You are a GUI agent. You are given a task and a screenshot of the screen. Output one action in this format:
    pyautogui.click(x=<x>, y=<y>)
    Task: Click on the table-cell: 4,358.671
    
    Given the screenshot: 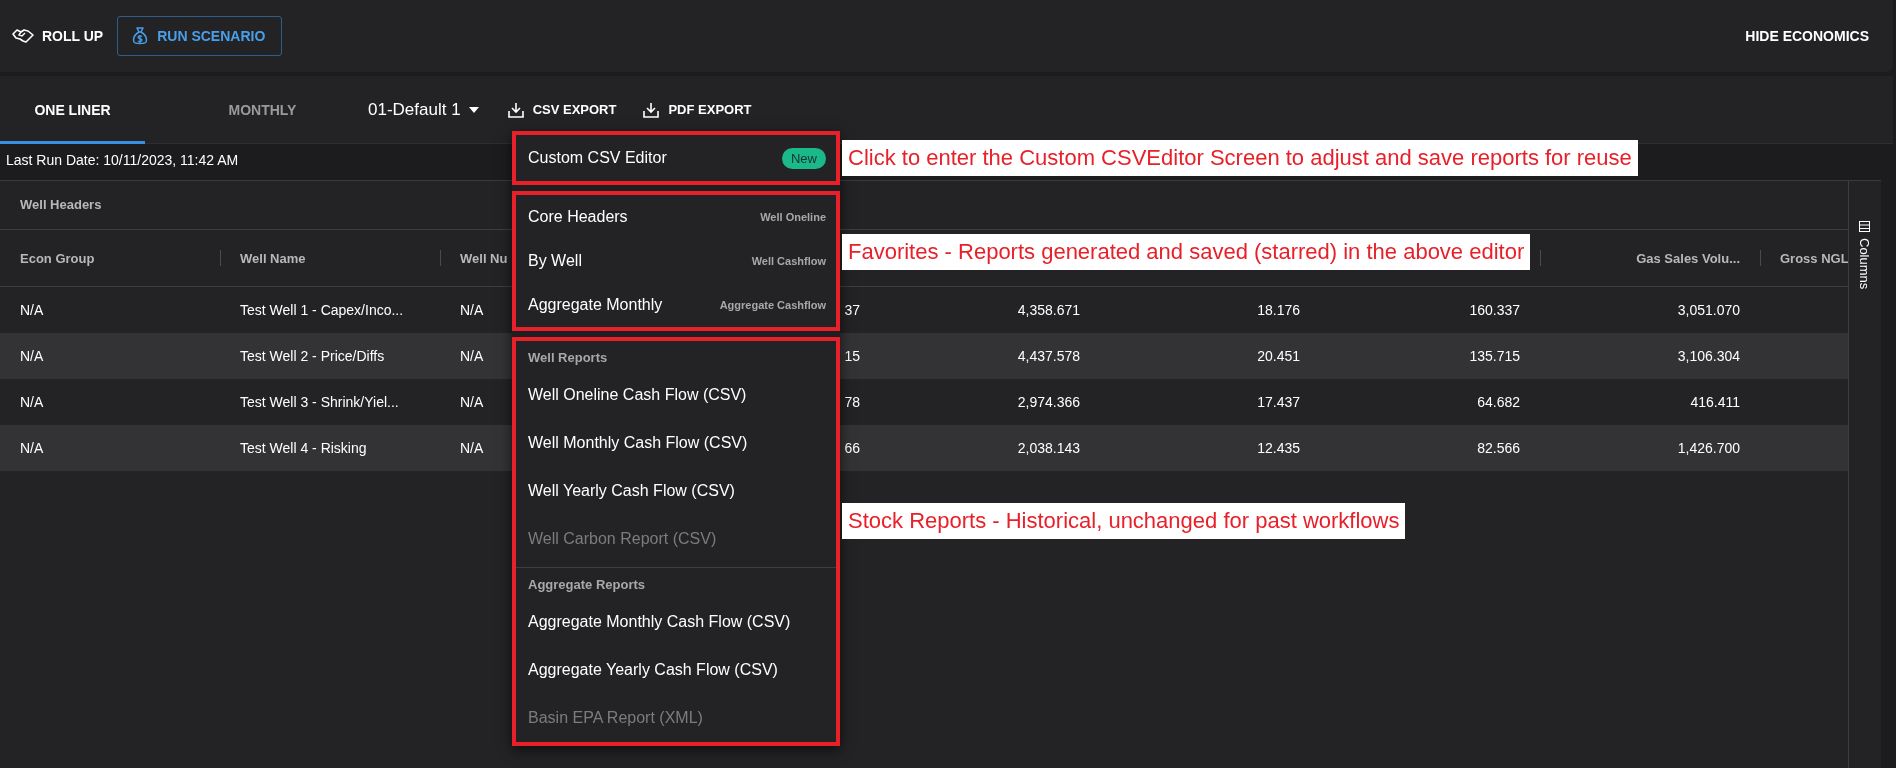 What is the action you would take?
    pyautogui.click(x=1048, y=310)
    